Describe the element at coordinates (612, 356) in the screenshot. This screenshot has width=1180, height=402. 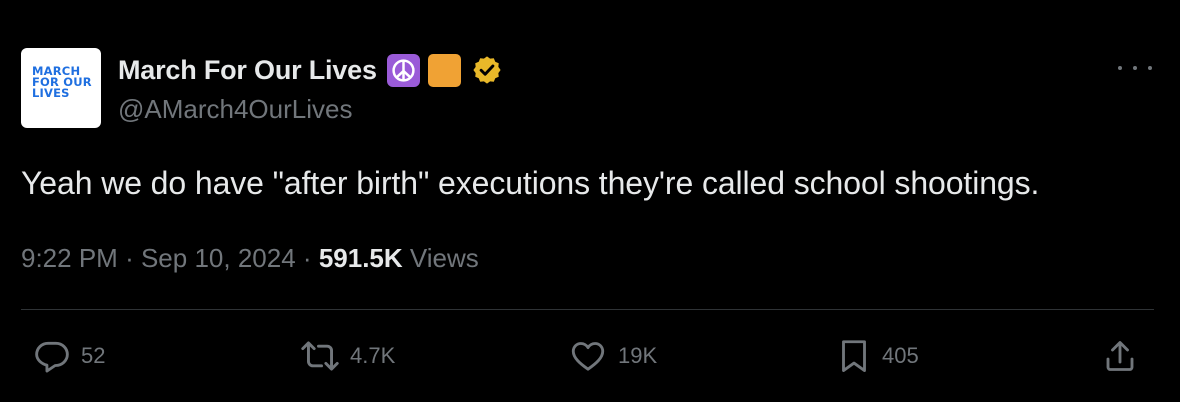
I see `like-button: 19K` at that location.